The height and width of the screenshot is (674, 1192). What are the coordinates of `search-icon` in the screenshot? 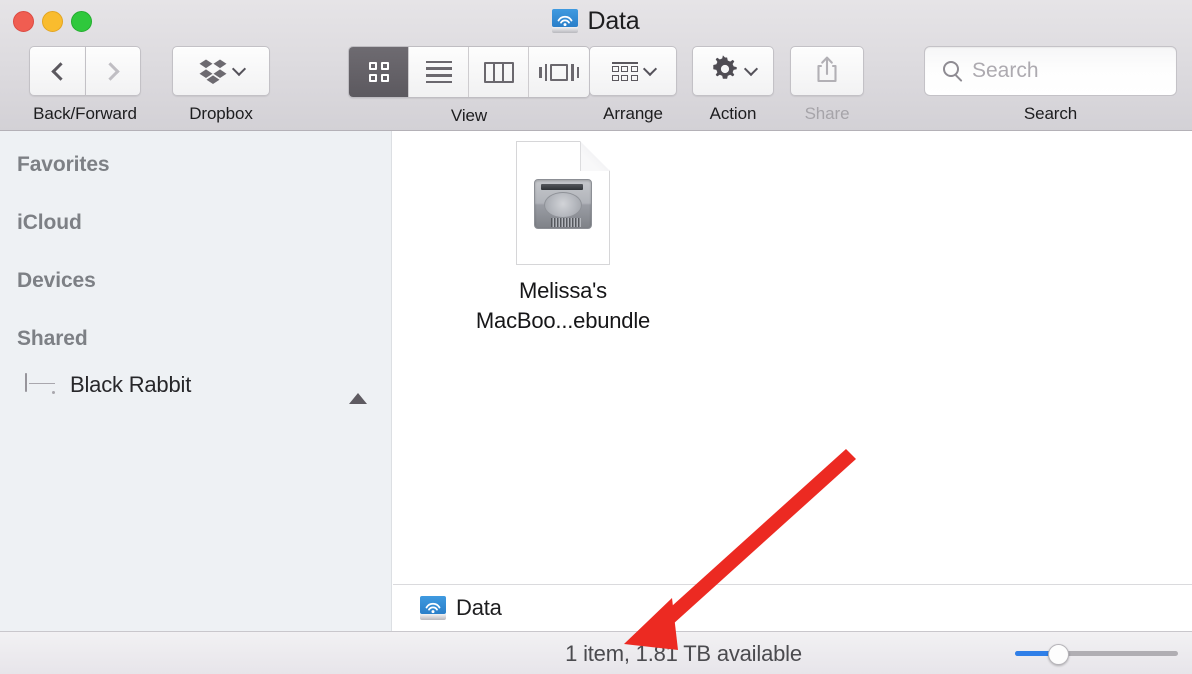 It's located at (951, 69).